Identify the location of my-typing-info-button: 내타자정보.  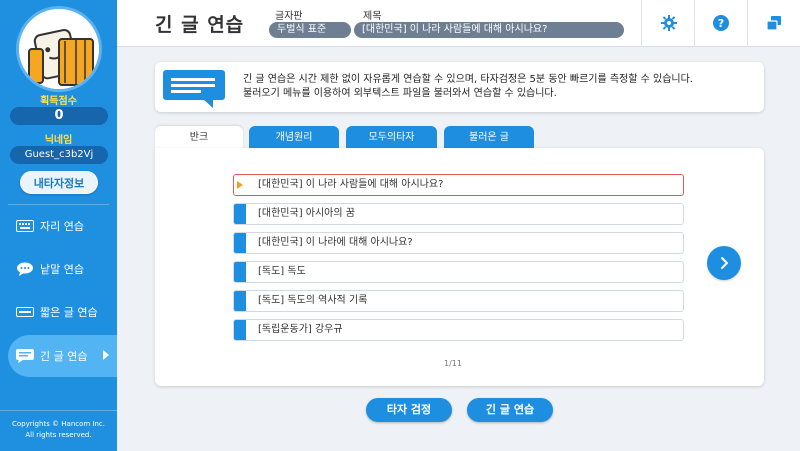
(59, 182).